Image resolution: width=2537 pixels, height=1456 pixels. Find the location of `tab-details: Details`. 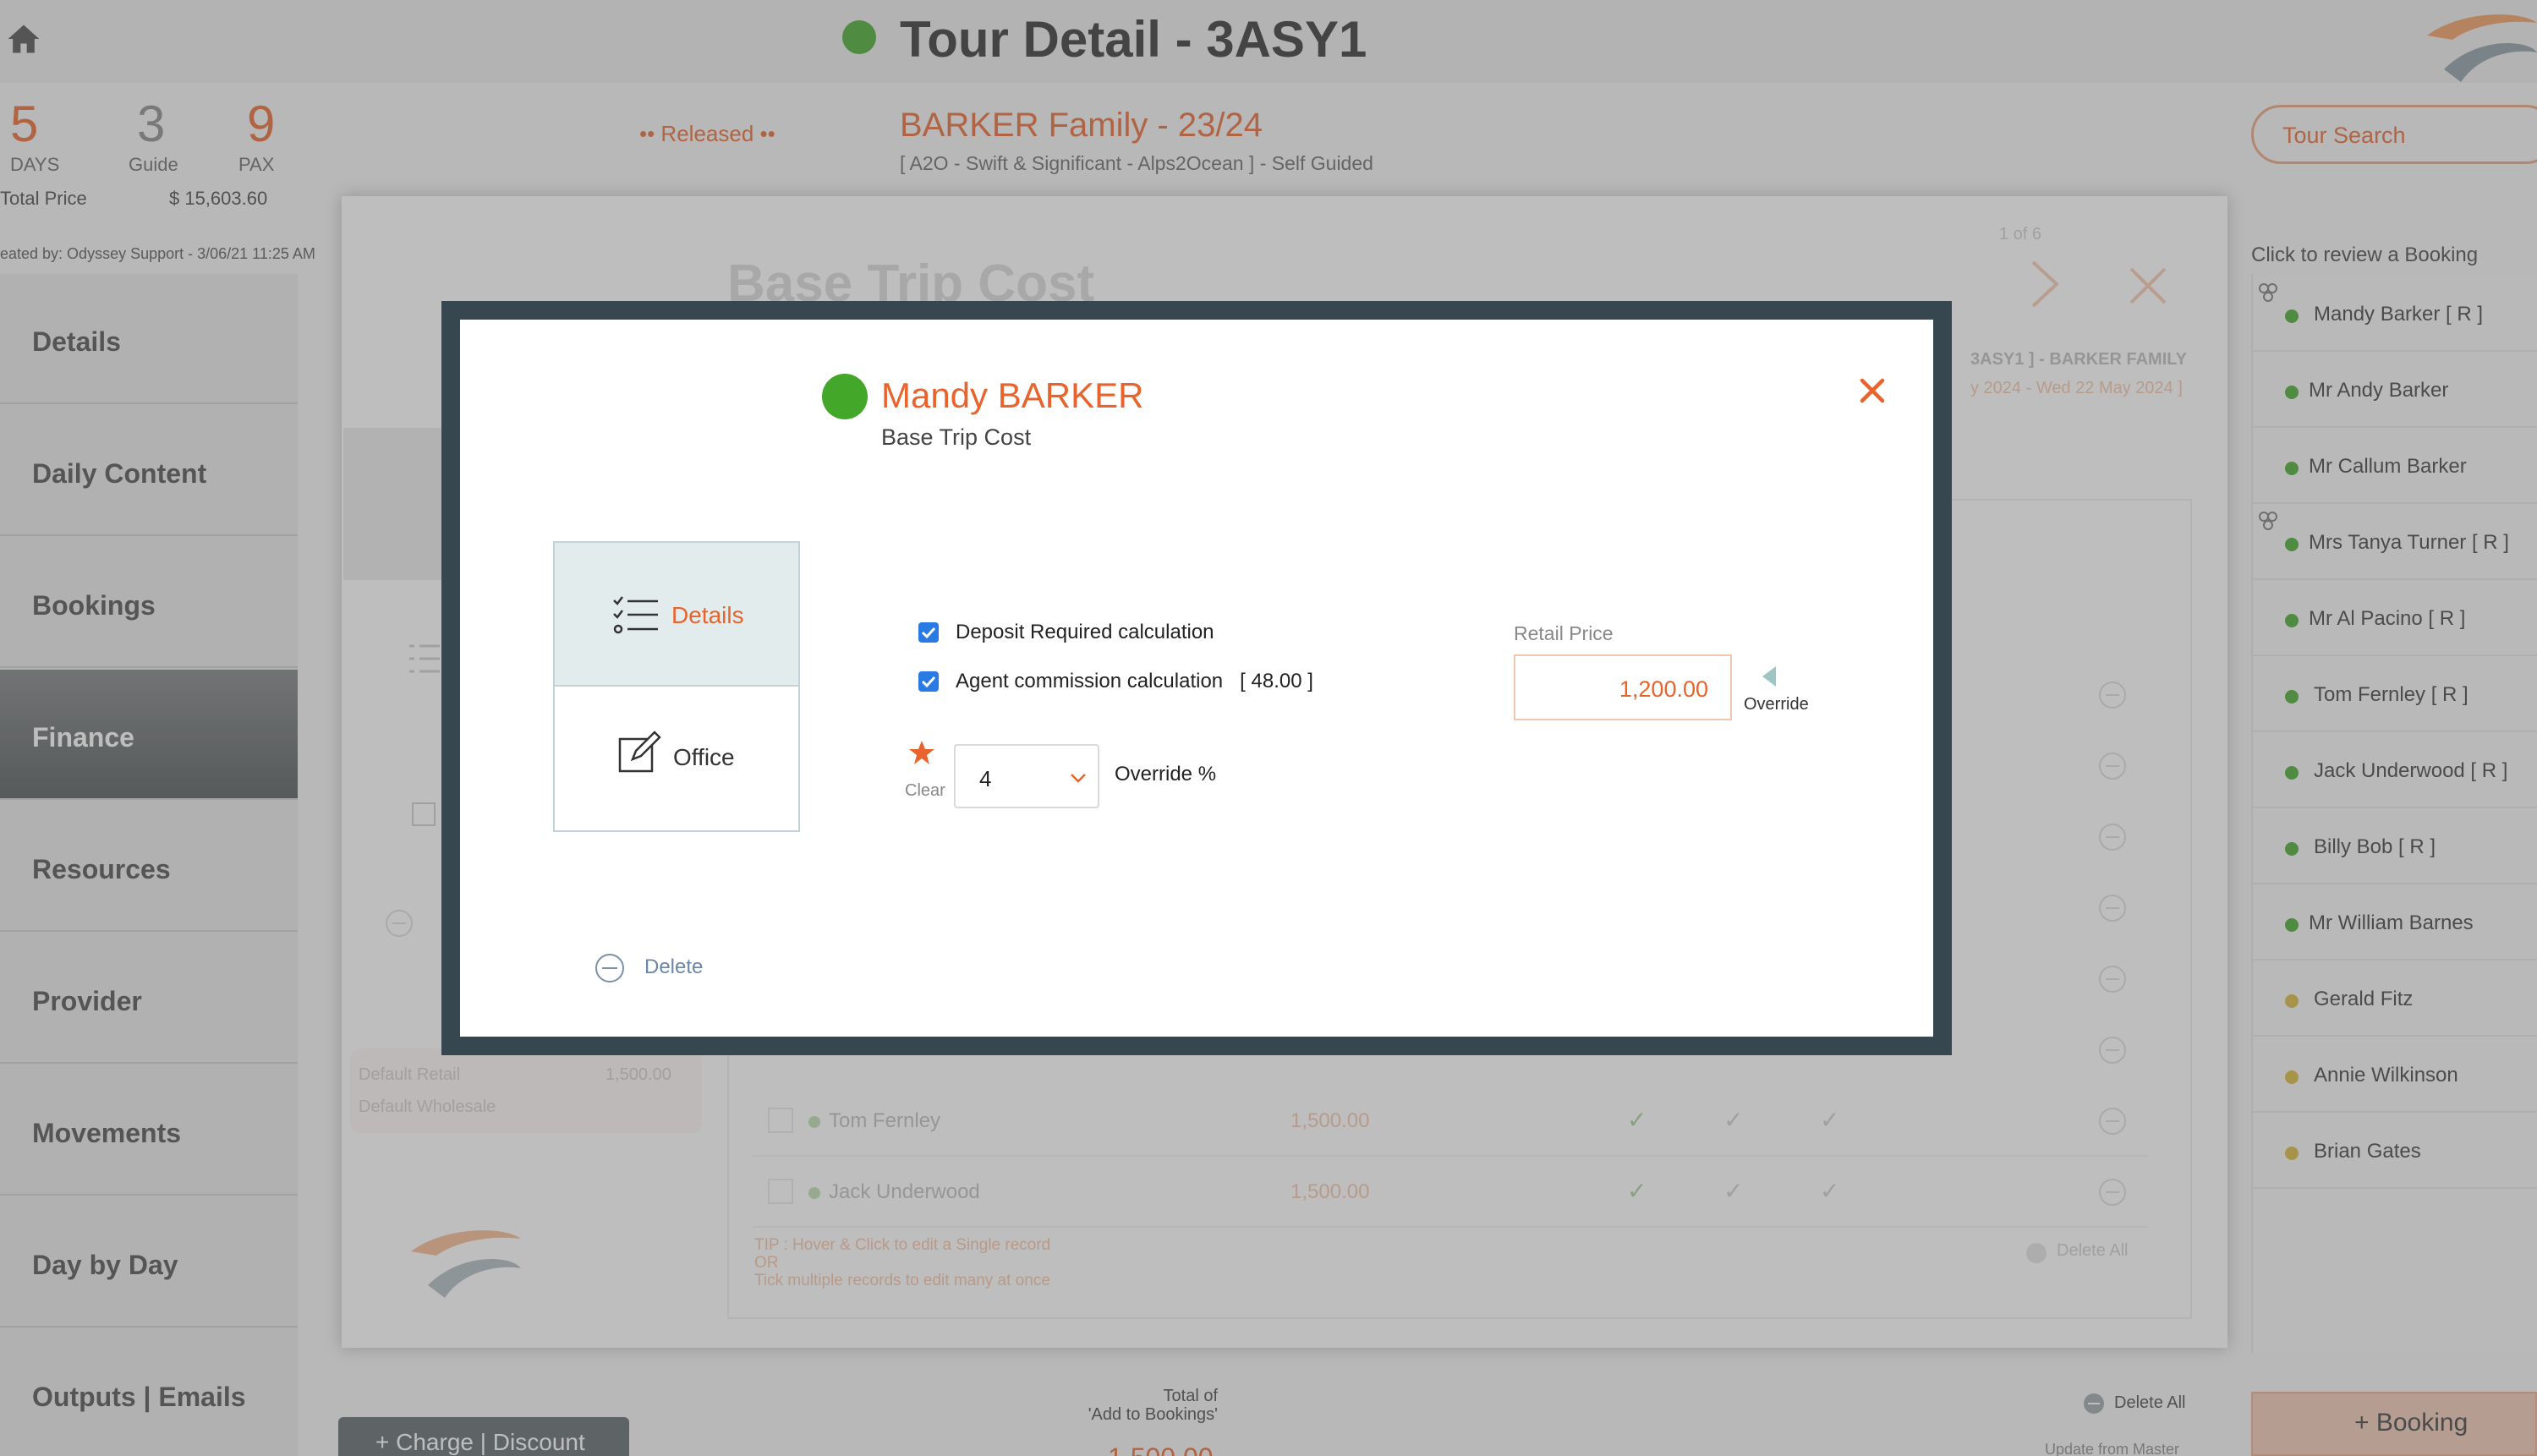

tab-details: Details is located at coordinates (676, 614).